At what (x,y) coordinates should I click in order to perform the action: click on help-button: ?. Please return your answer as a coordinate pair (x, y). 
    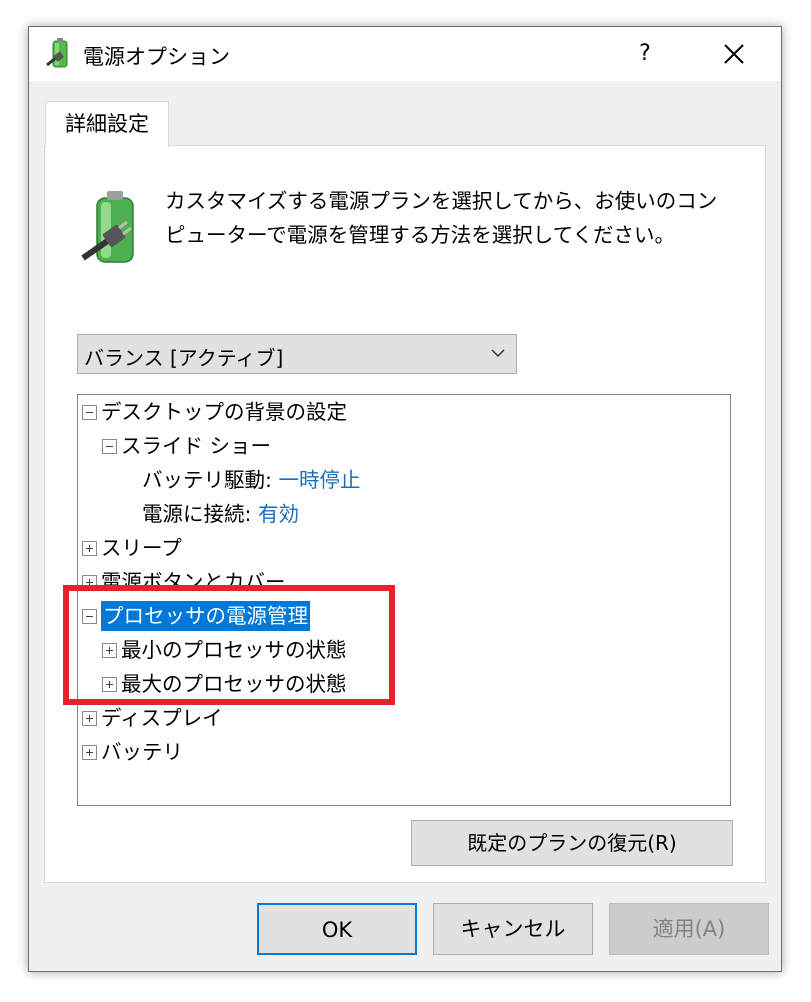
    Looking at the image, I should click on (645, 54).